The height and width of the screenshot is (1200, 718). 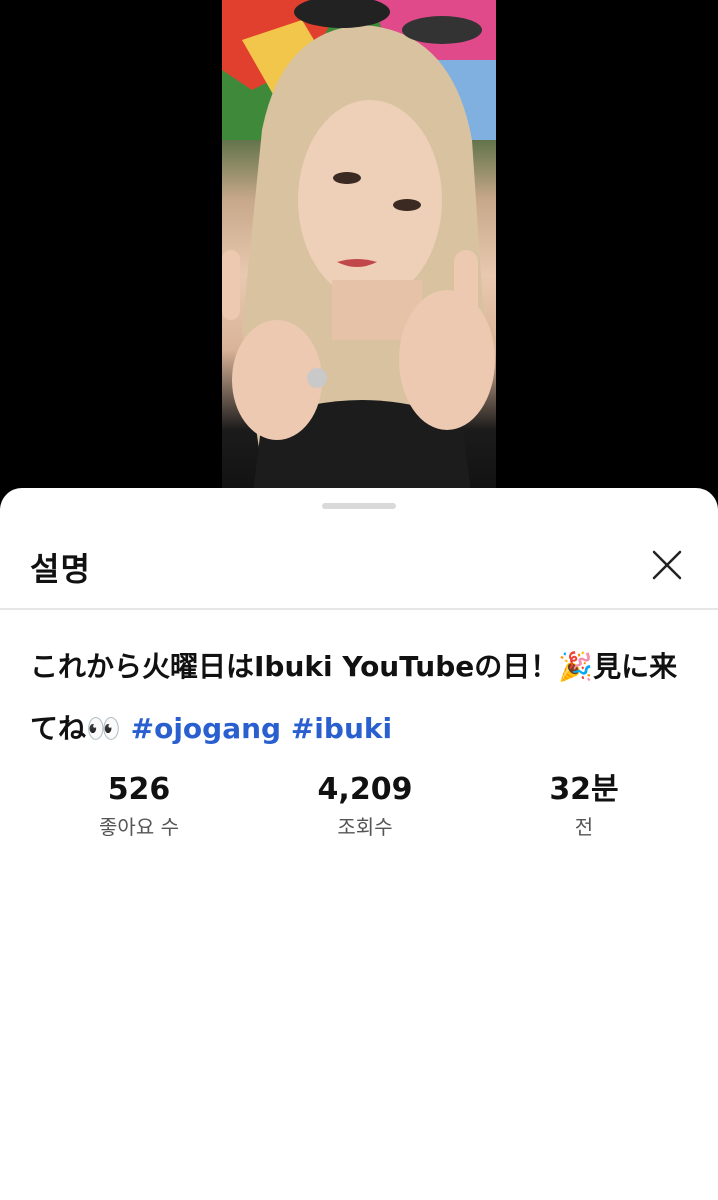 I want to click on close-icon, so click(x=667, y=565).